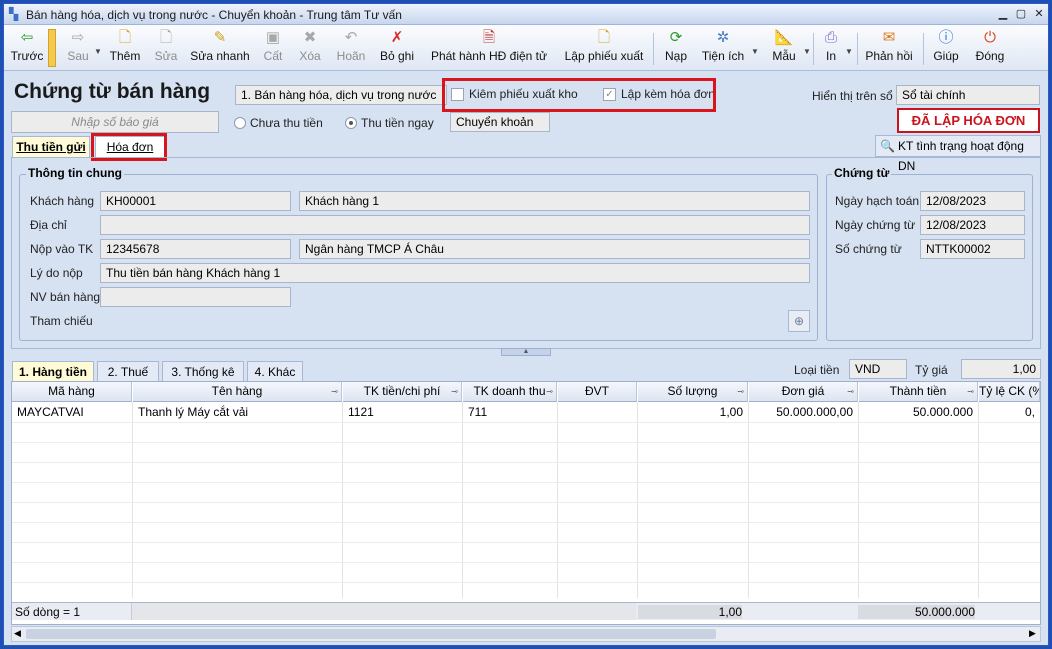 The height and width of the screenshot is (649, 1052). Describe the element at coordinates (849, 51) in the screenshot. I see `print-dropdown-icon: ▼` at that location.